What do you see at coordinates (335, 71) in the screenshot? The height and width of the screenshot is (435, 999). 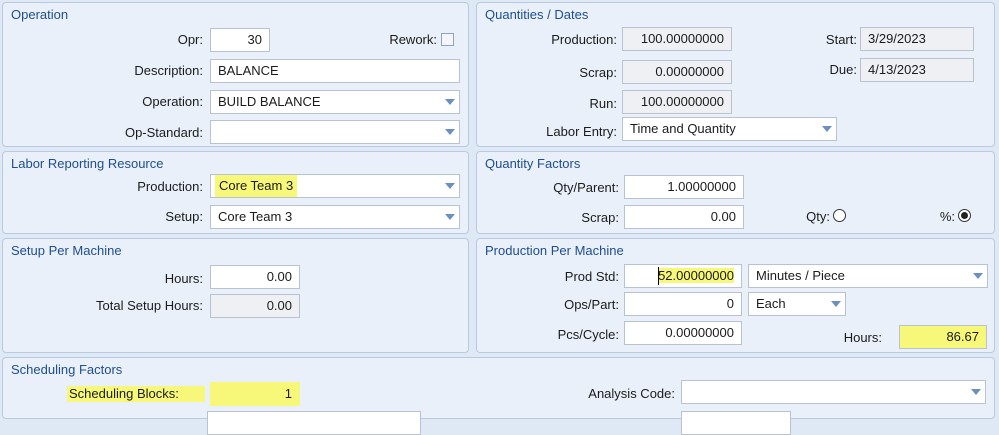 I see `description-field: BALANCE` at bounding box center [335, 71].